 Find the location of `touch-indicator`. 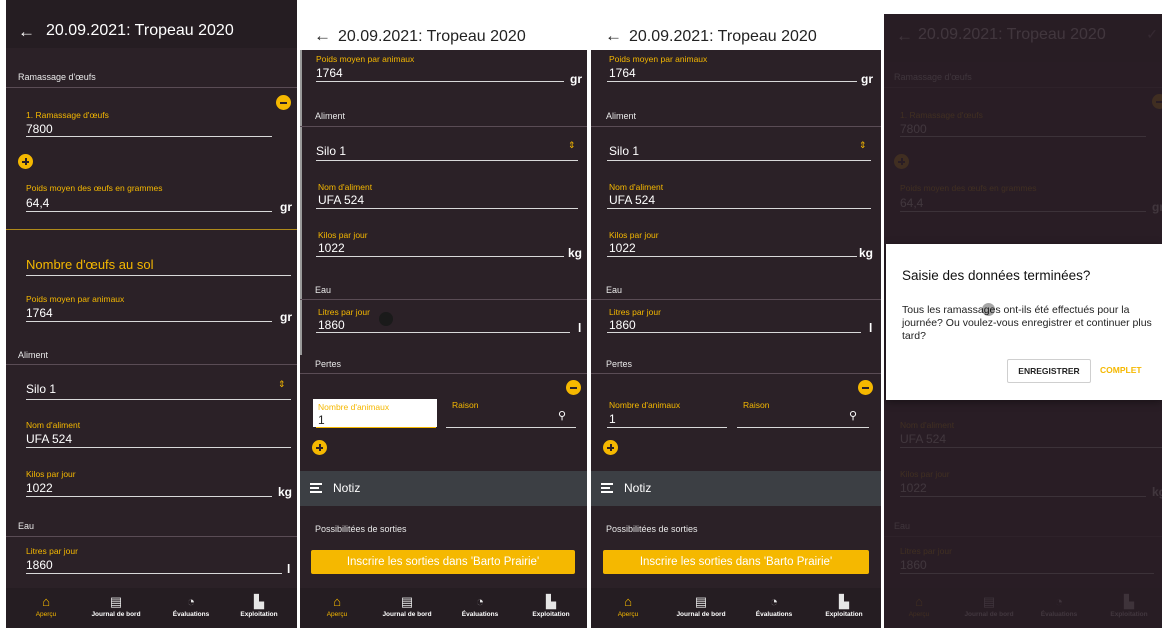

touch-indicator is located at coordinates (386, 319).